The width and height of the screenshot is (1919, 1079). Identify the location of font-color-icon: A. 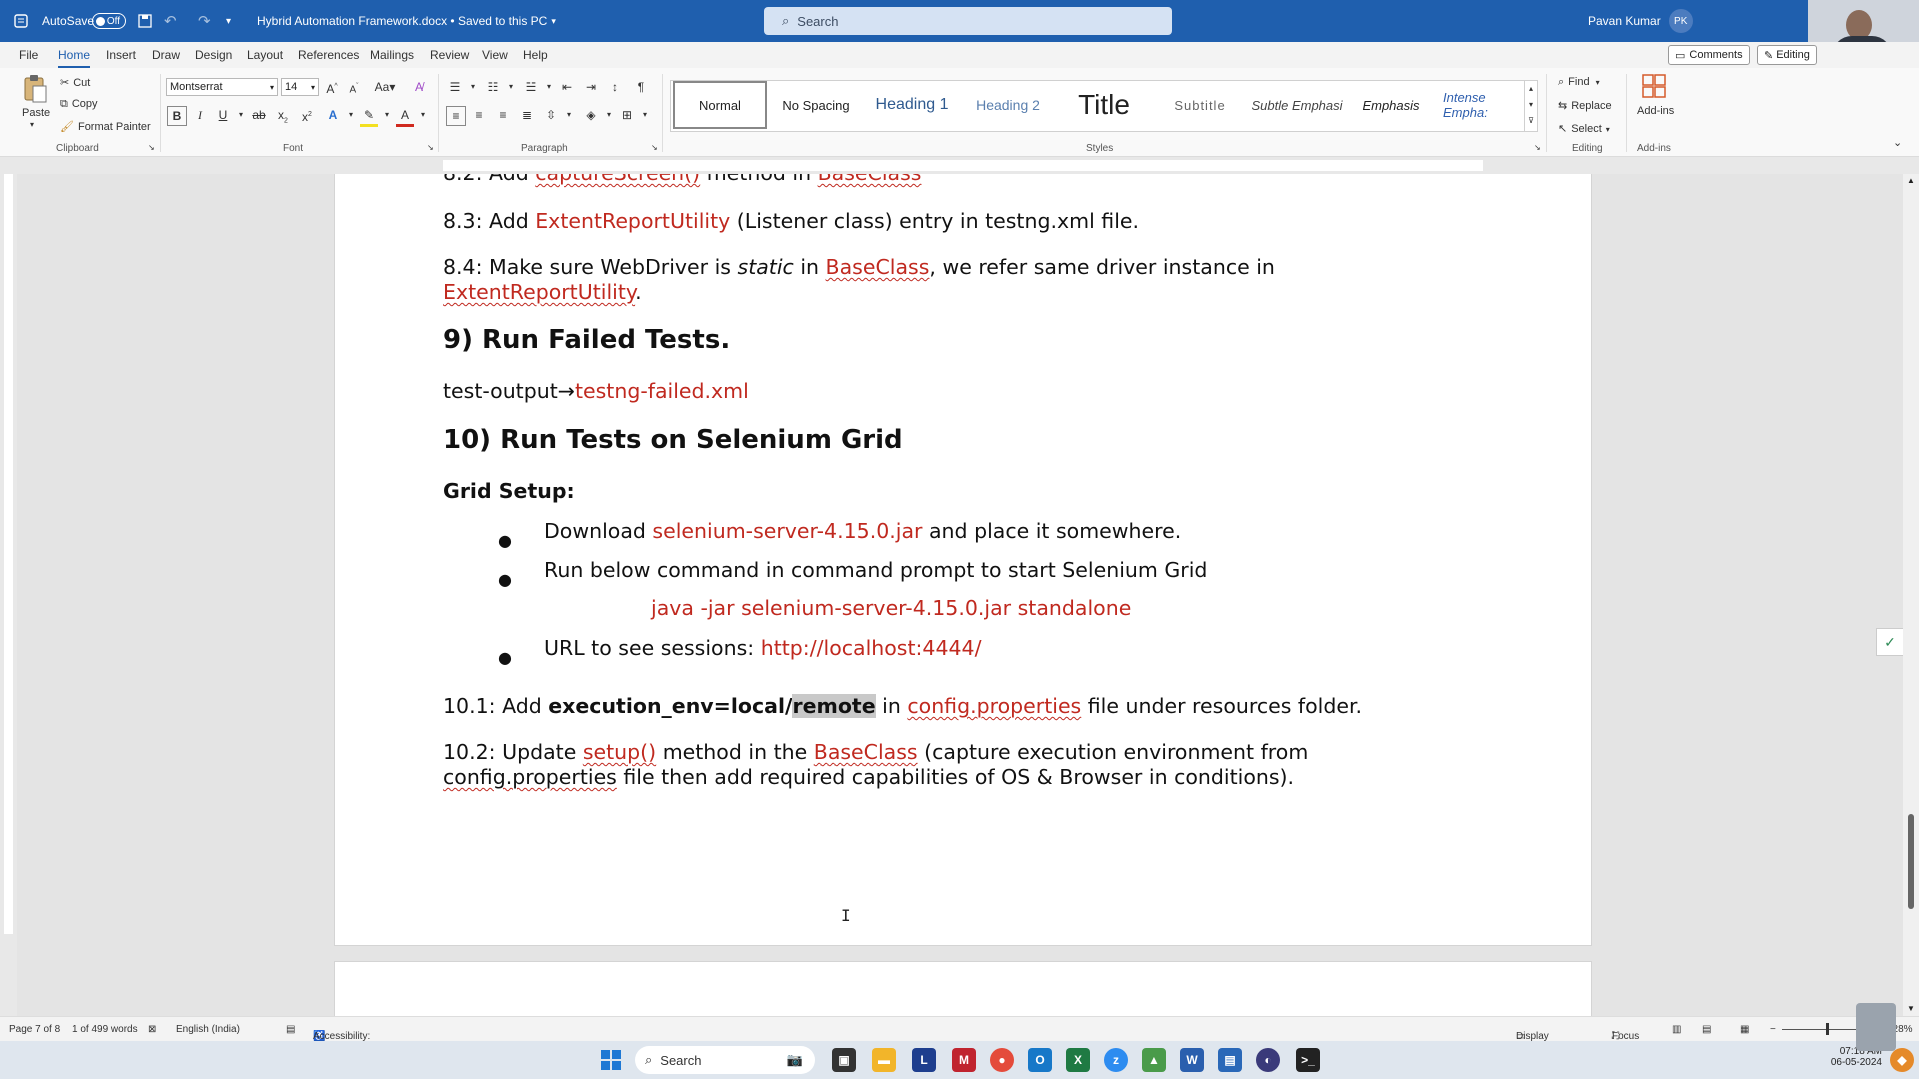
(405, 116).